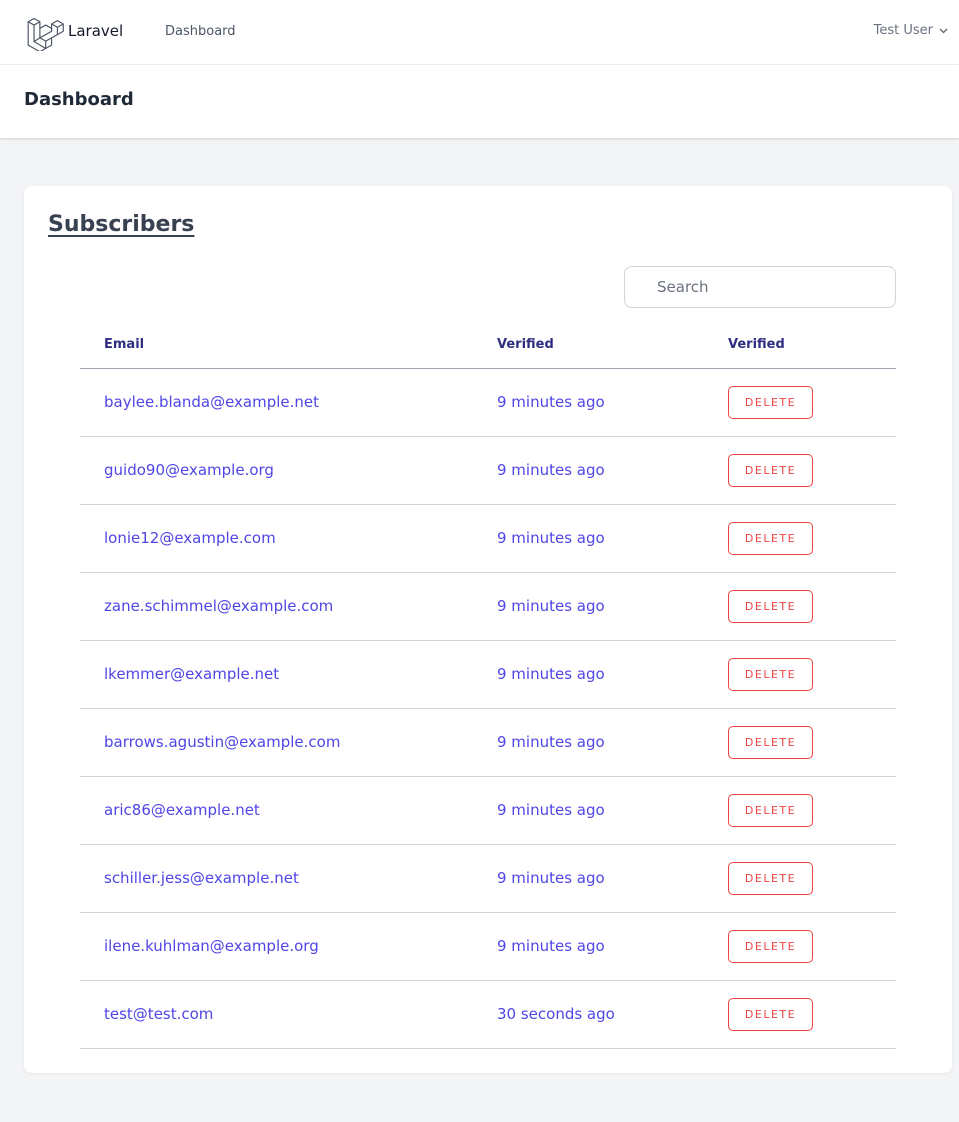 The image size is (959, 1122). I want to click on top-navigation: Laravel Dashboard Test User, so click(479, 32).